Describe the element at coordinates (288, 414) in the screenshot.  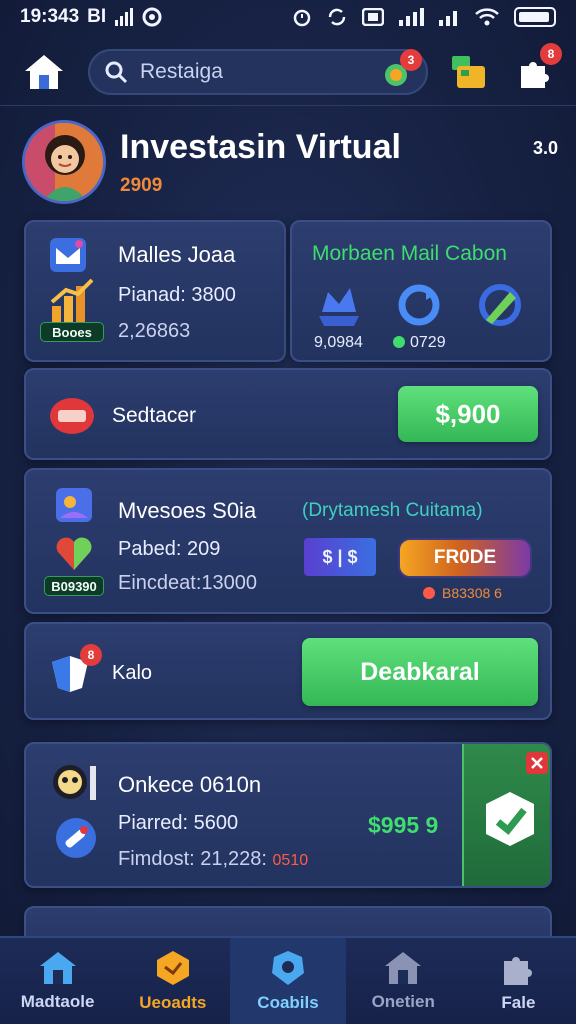
I see `card-sedtacer: Sedtacer $,900` at that location.